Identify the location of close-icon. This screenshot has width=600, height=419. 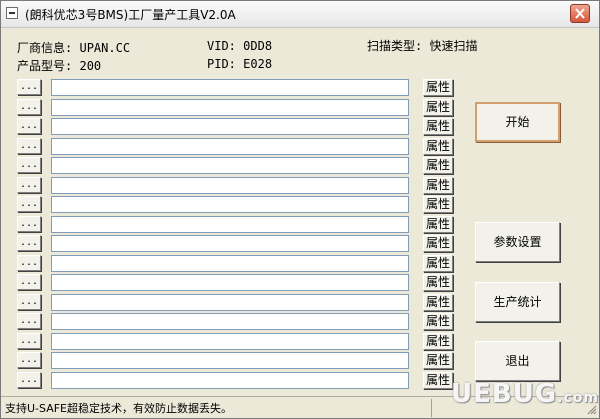
(580, 13).